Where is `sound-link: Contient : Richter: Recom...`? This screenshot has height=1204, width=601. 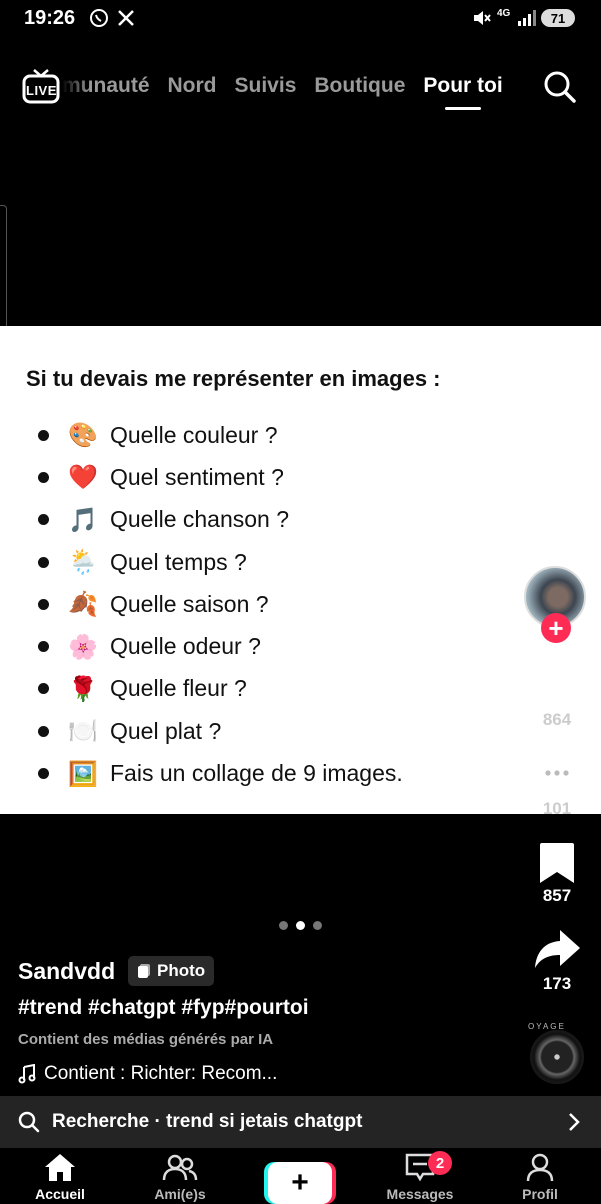 sound-link: Contient : Richter: Recom... is located at coordinates (147, 1074).